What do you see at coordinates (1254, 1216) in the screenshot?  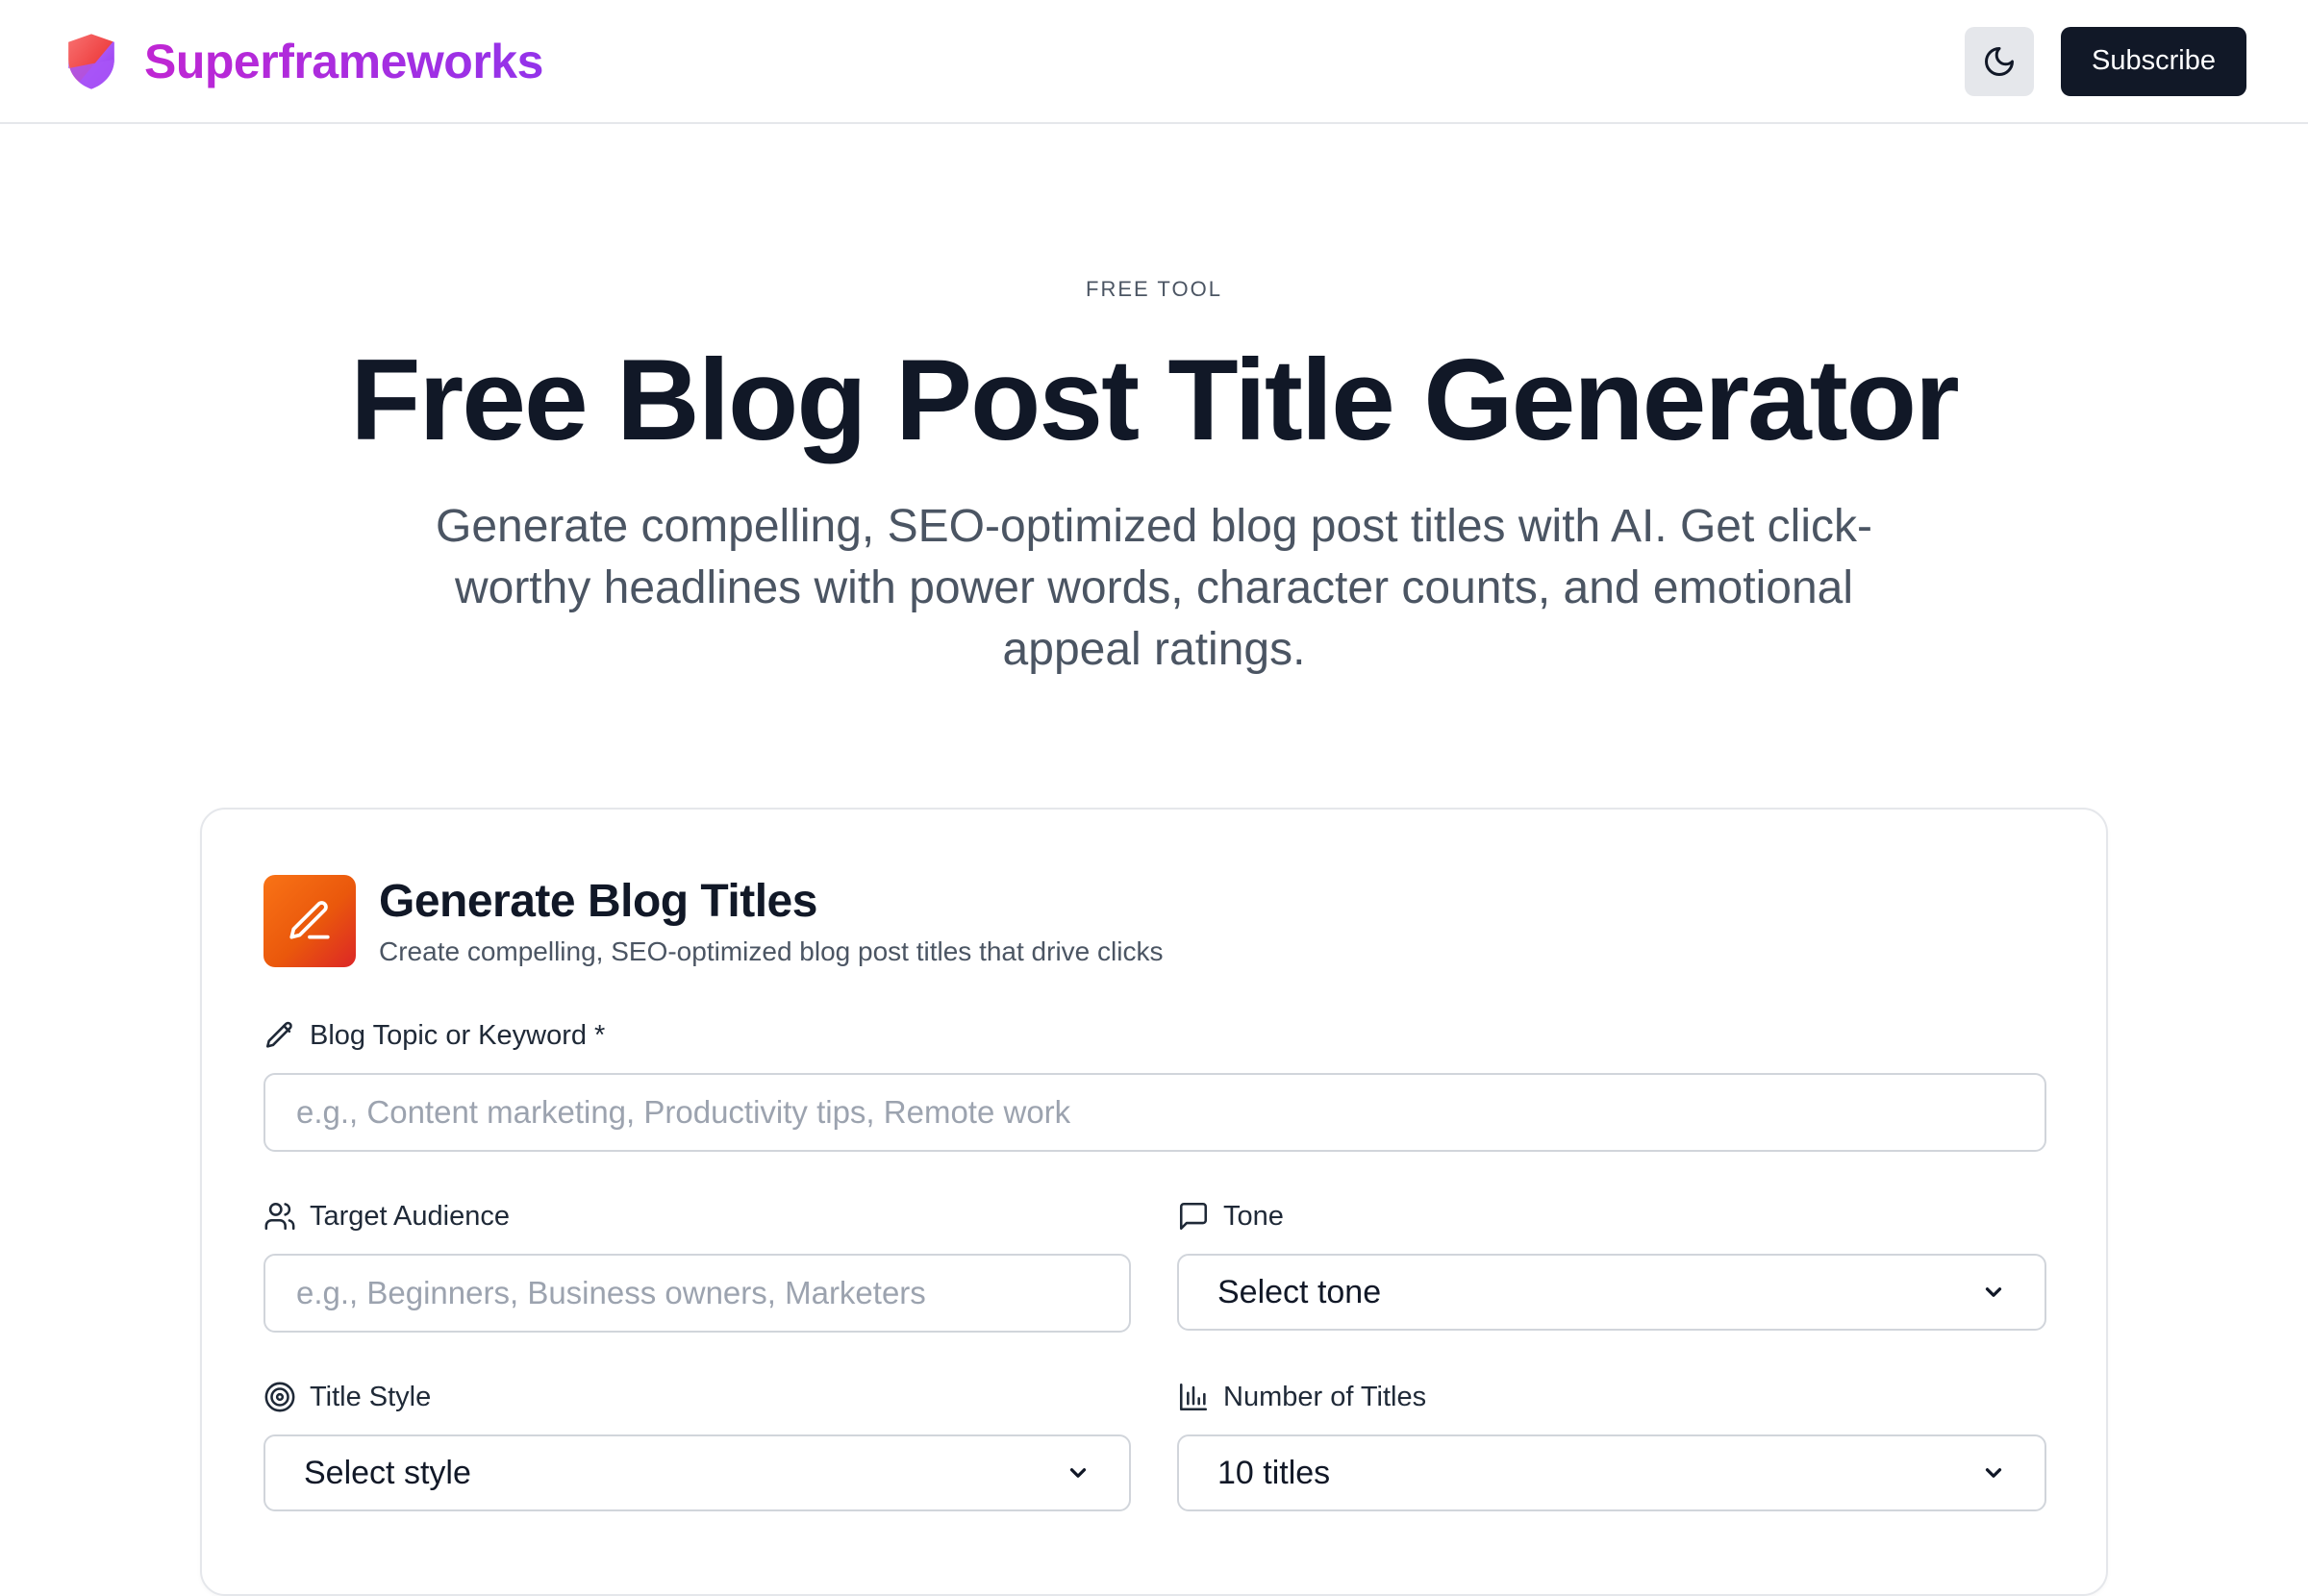 I see `tone-label-text: Tone` at bounding box center [1254, 1216].